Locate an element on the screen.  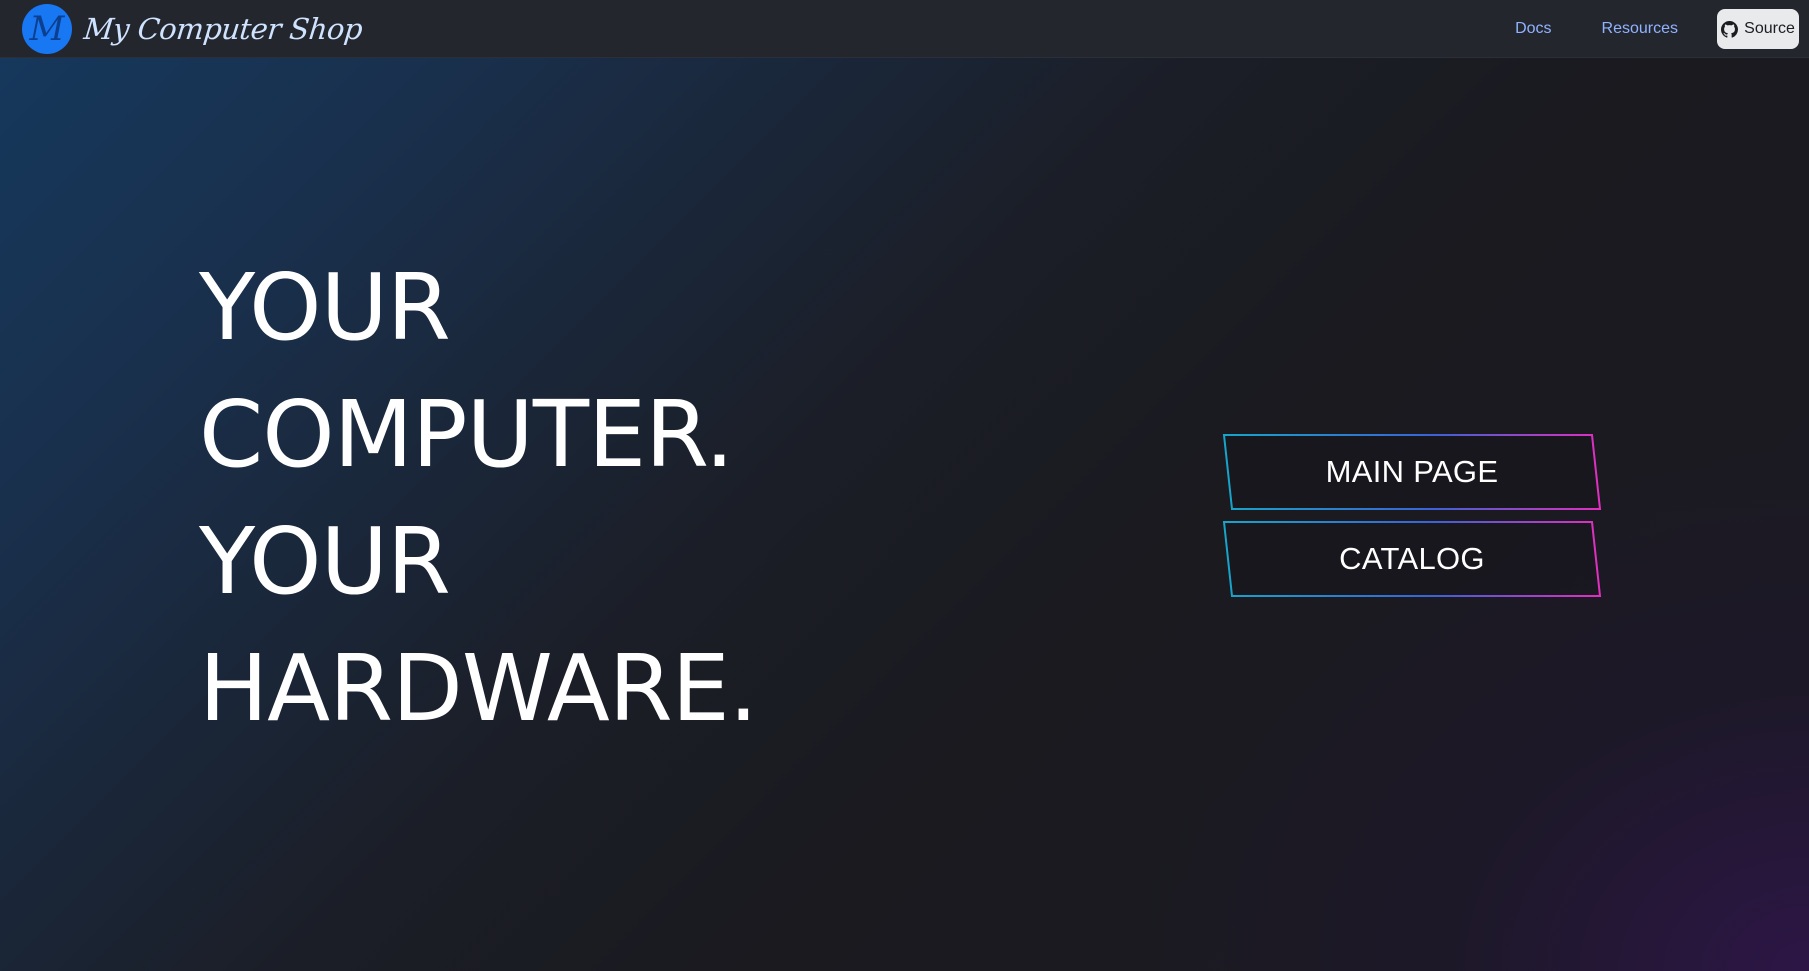
catalog-button-label: CATALOG is located at coordinates (1412, 558).